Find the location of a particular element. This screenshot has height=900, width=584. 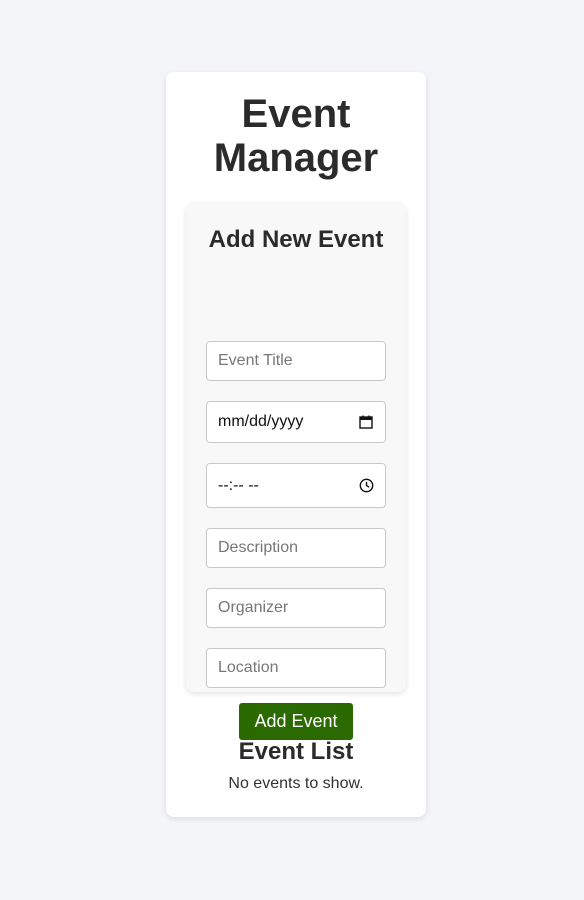

date-value: mm/dd/yyyy is located at coordinates (261, 421).